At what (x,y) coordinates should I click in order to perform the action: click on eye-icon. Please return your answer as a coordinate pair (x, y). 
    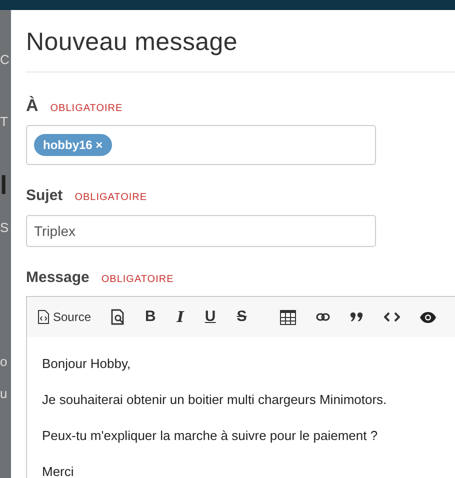
    Looking at the image, I should click on (428, 317).